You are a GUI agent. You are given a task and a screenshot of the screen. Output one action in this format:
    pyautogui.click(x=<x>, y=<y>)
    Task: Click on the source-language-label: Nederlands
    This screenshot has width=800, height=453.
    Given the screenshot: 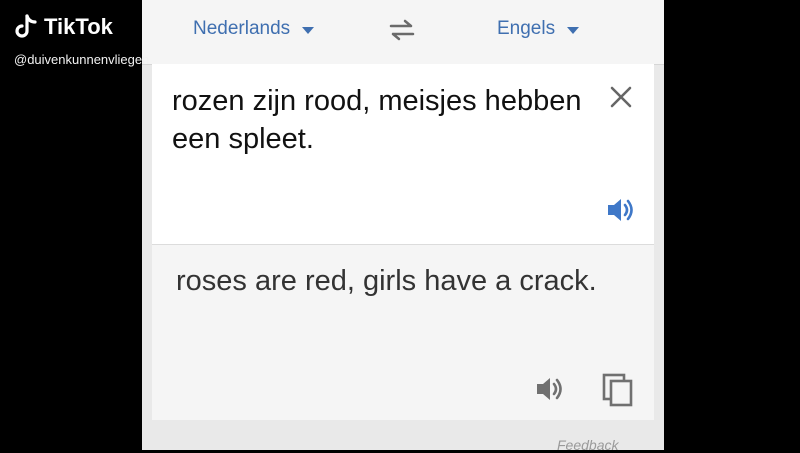 What is the action you would take?
    pyautogui.click(x=242, y=28)
    